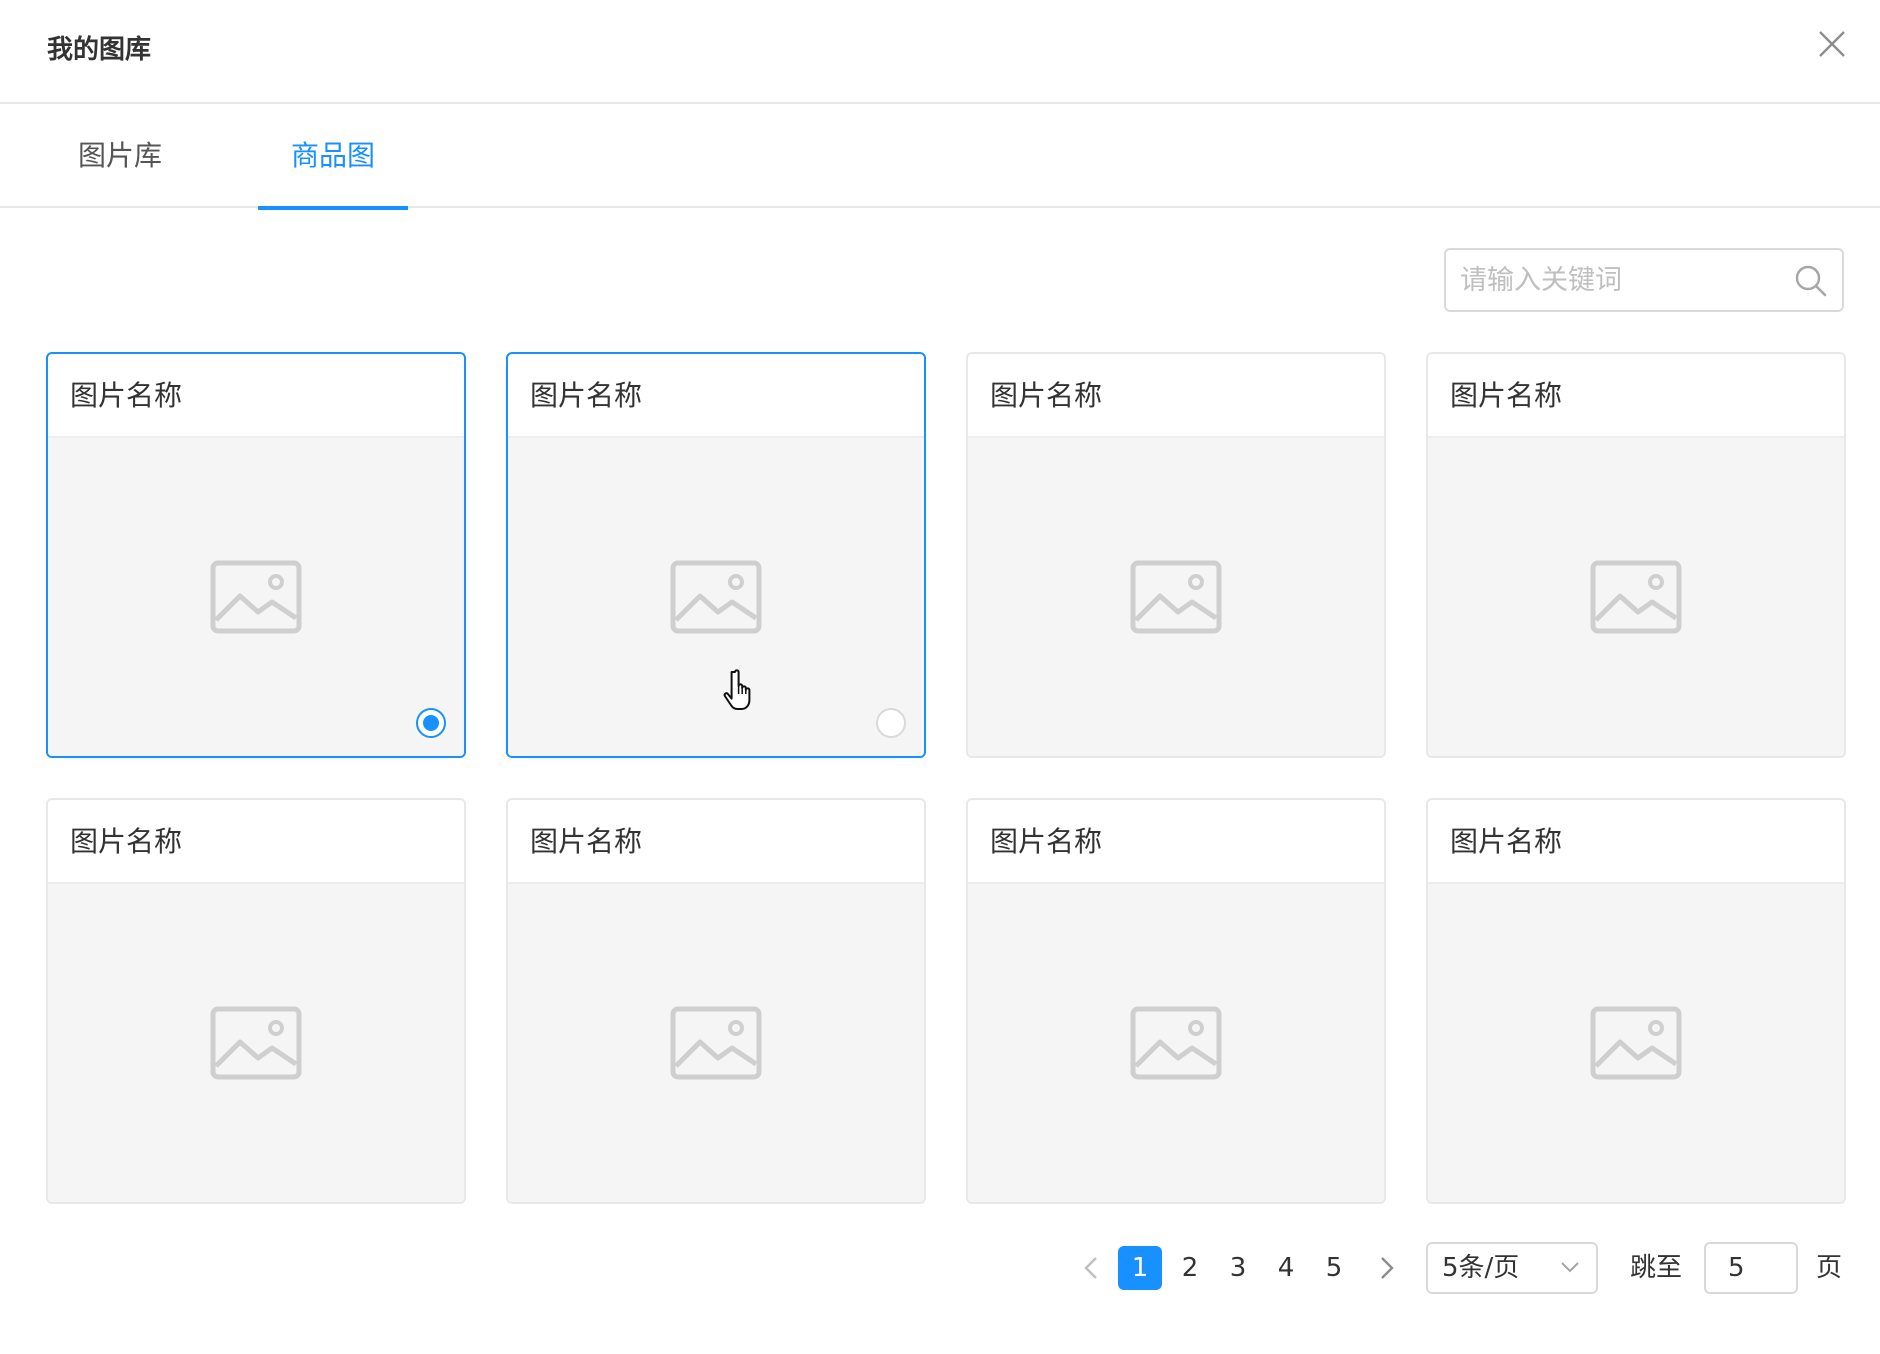  Describe the element at coordinates (1092, 1268) in the screenshot. I see `prev-page-icon` at that location.